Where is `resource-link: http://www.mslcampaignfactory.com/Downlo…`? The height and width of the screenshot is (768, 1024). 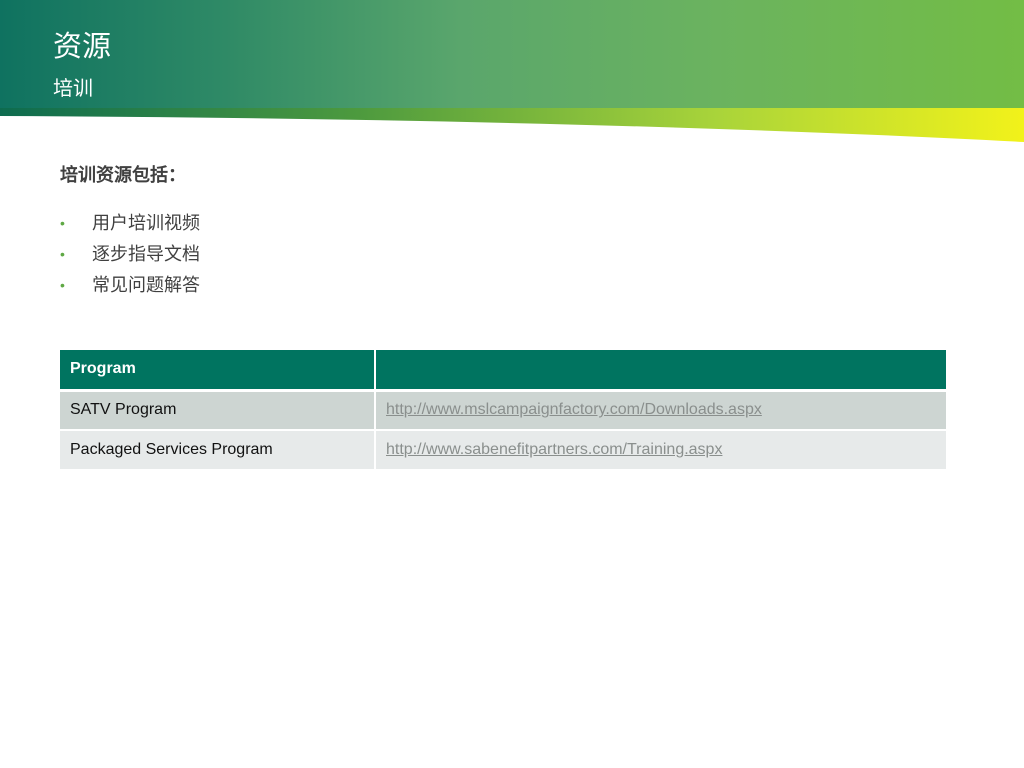 resource-link: http://www.mslcampaignfactory.com/Downlo… is located at coordinates (574, 409).